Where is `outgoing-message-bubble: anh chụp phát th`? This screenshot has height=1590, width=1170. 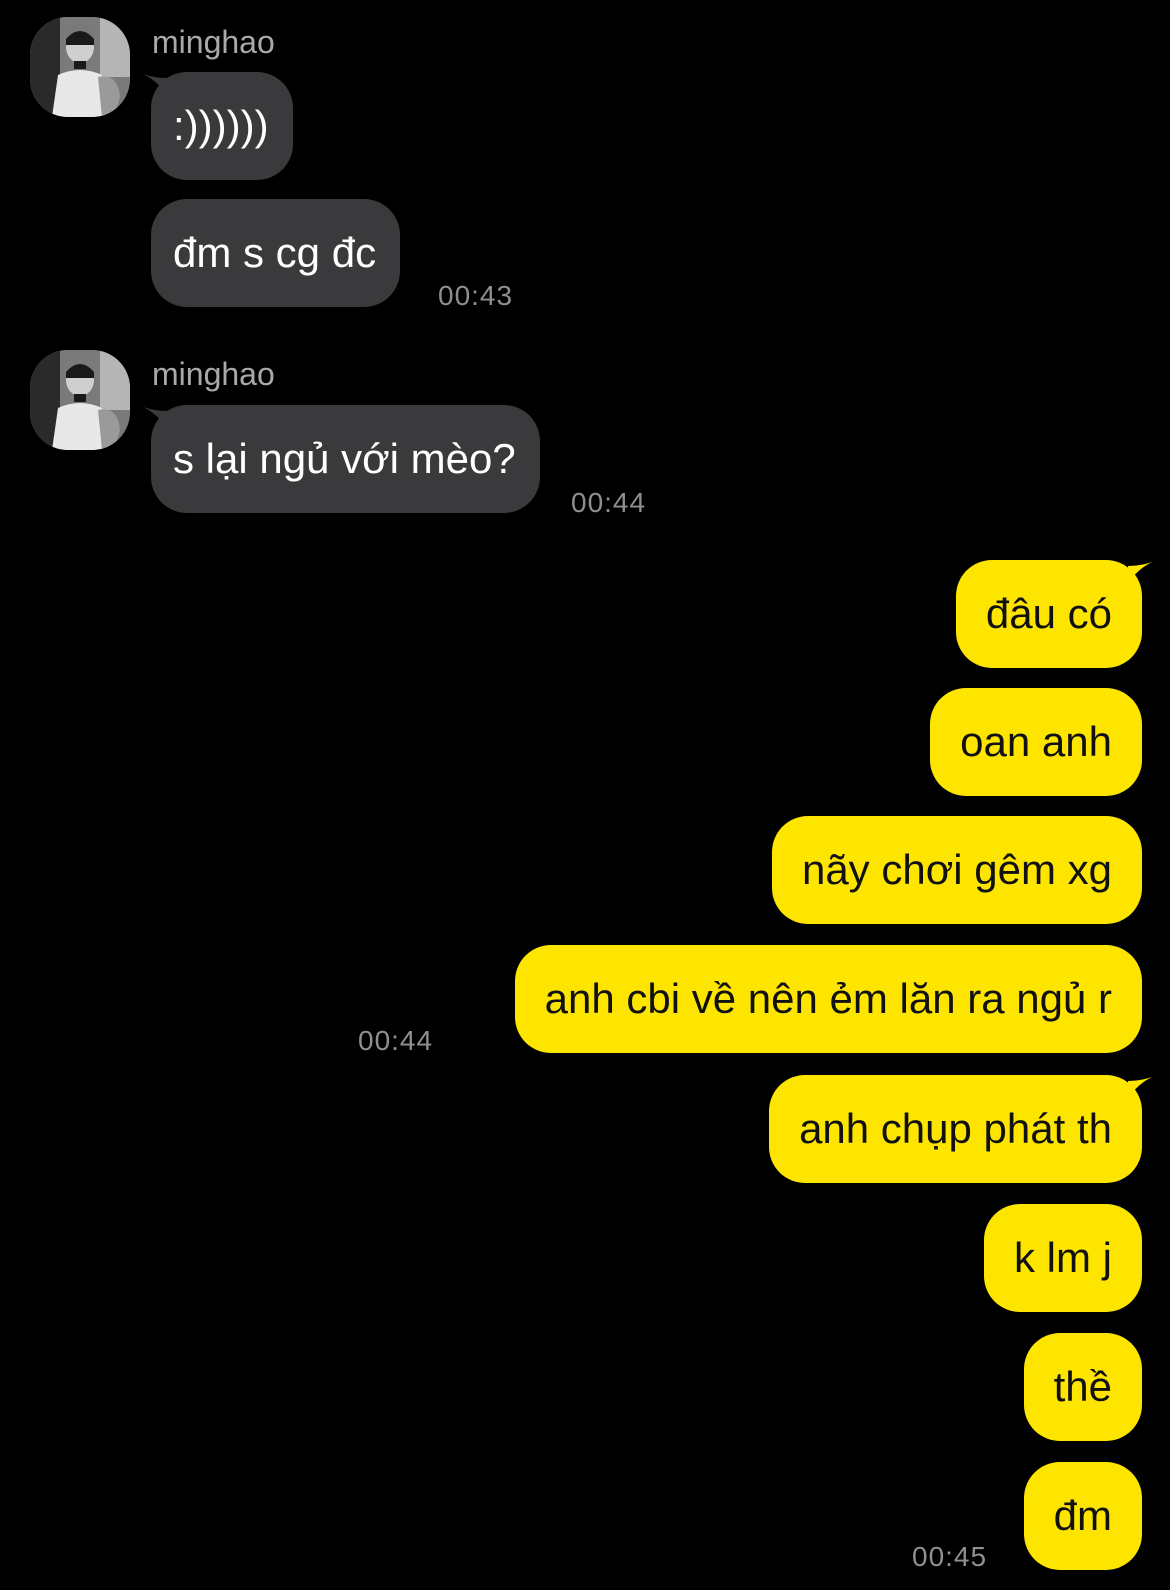
outgoing-message-bubble: anh chụp phát th is located at coordinates (955, 1129).